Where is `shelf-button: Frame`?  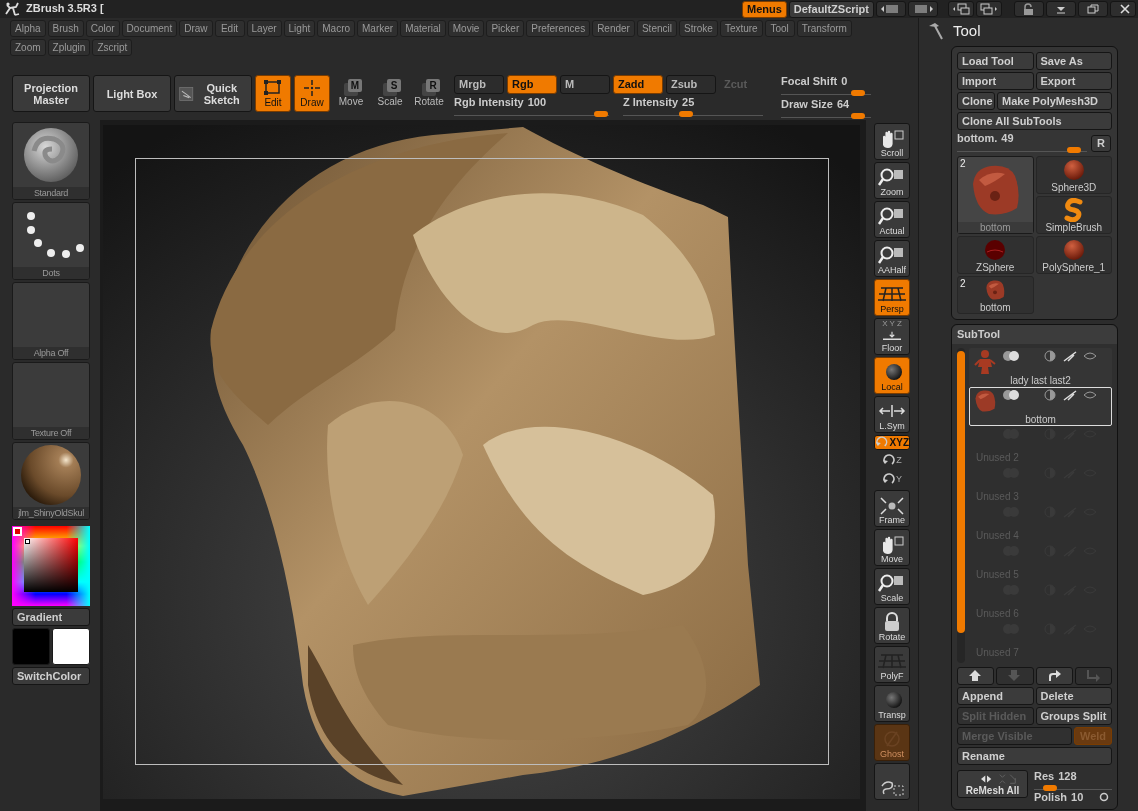
shelf-button: Frame is located at coordinates (892, 508).